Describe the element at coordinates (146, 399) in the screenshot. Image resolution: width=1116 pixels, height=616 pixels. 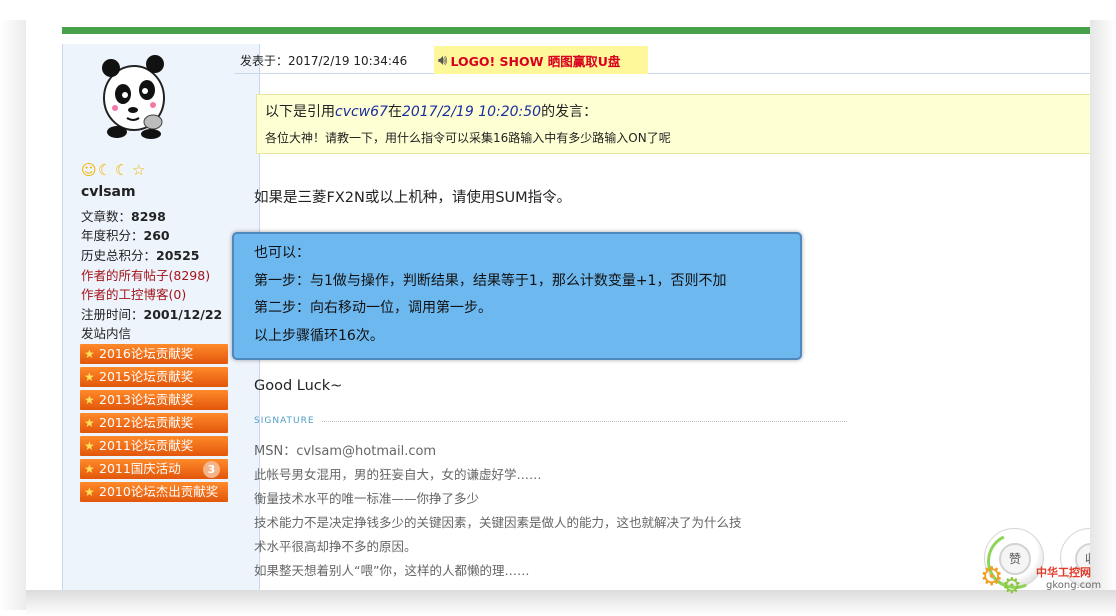
I see `award-label: 2013论坛贡献奖` at that location.